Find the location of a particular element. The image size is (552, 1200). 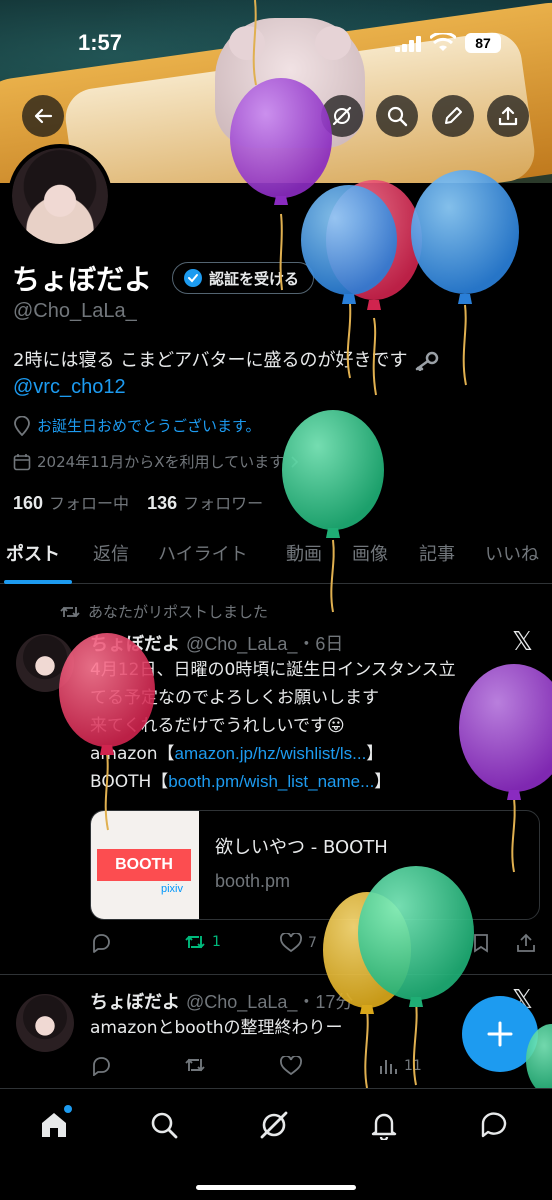

home-notification-dot is located at coordinates (68, 1109).